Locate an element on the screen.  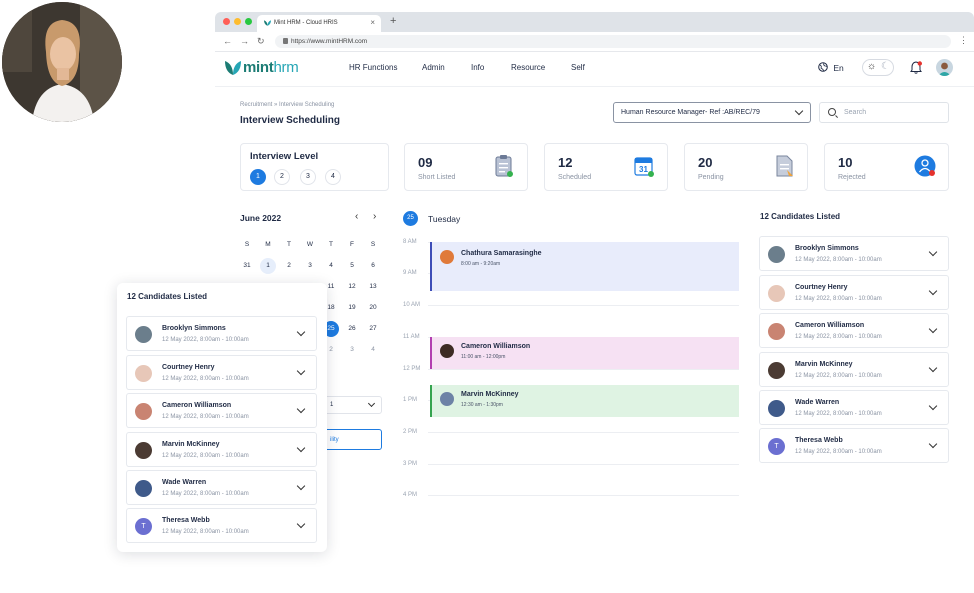
browser-menu-icon: ⋮ is located at coordinates (963, 40).